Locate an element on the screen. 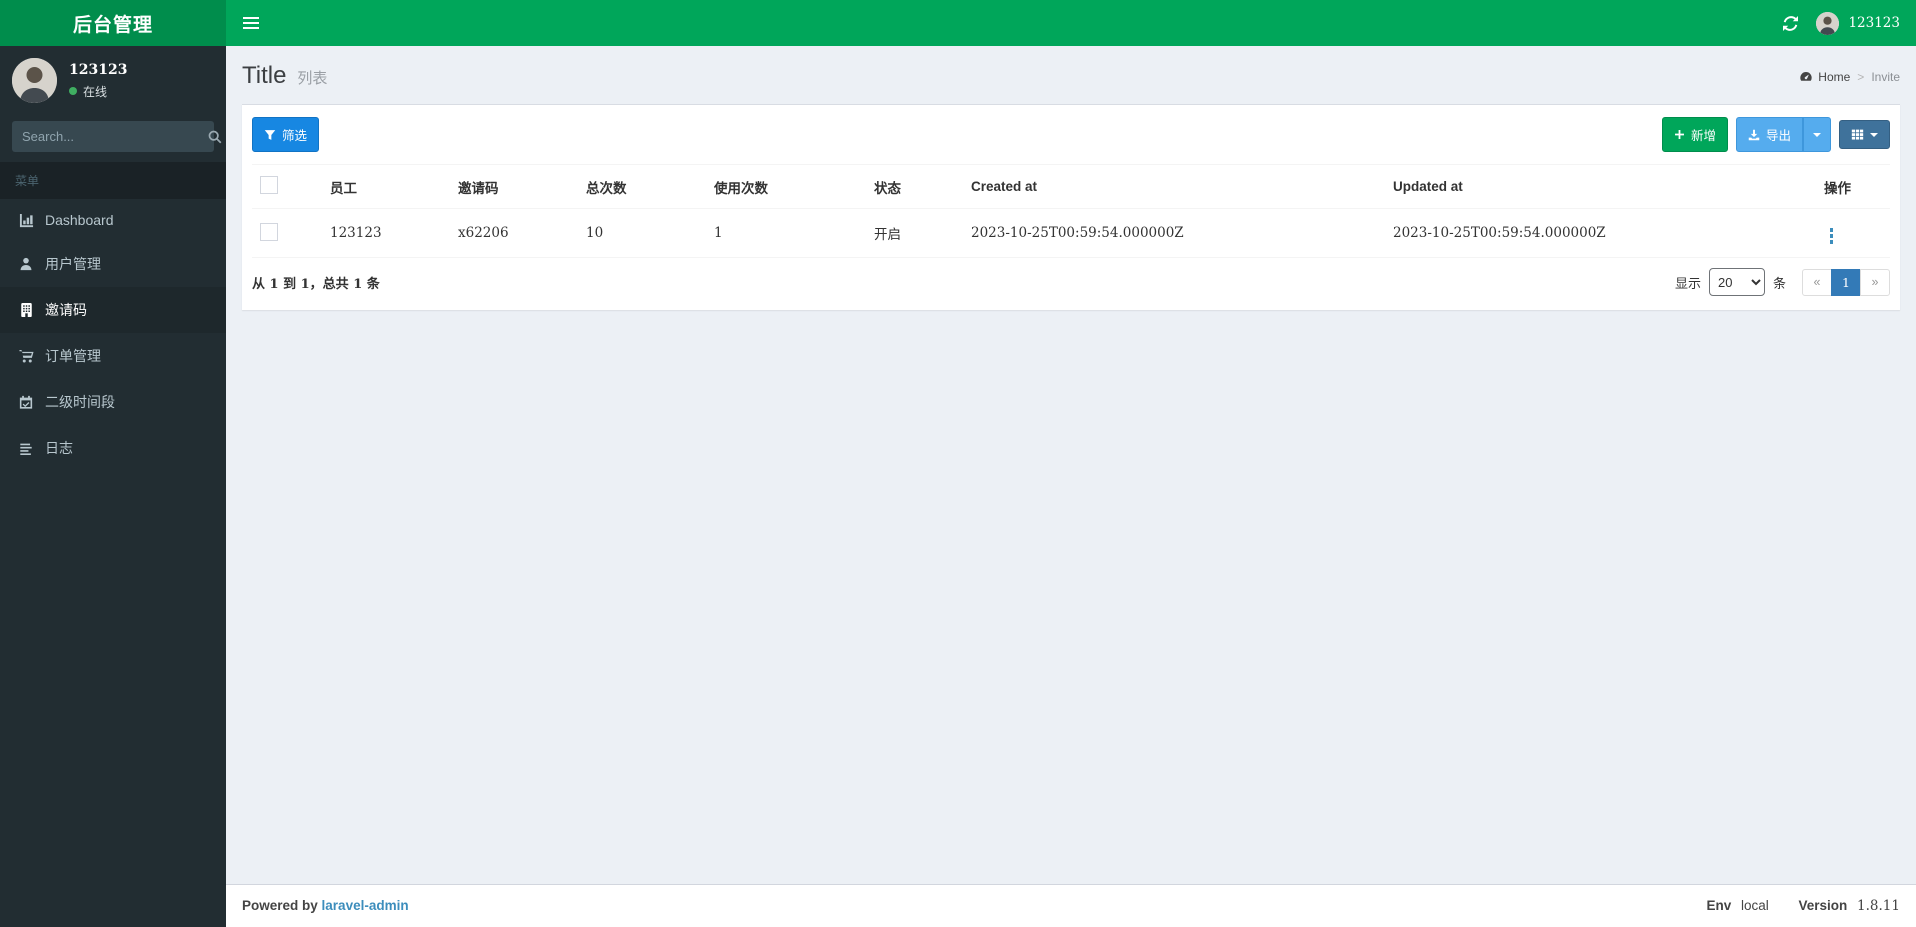  grid-toolbar: 筛选 新增 导出 is located at coordinates (1071, 134).